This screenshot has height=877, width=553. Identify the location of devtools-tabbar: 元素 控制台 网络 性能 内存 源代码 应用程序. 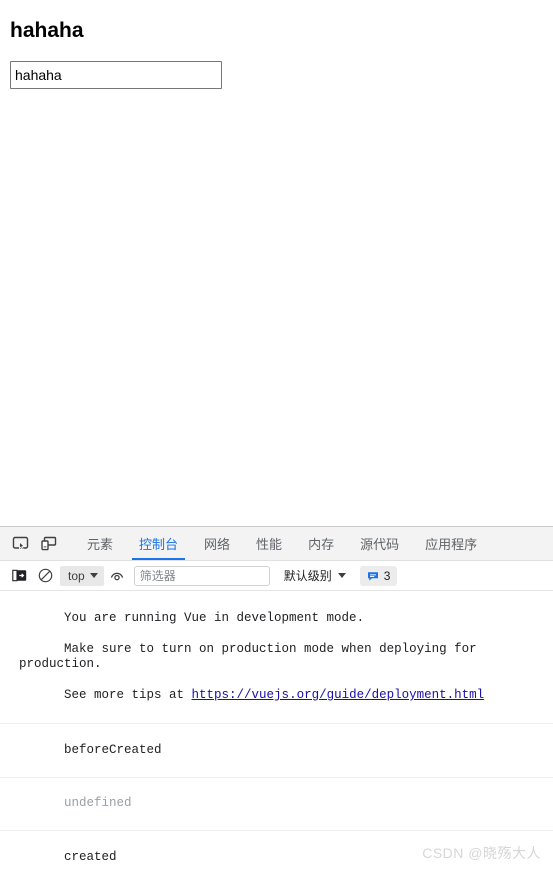
(276, 544).